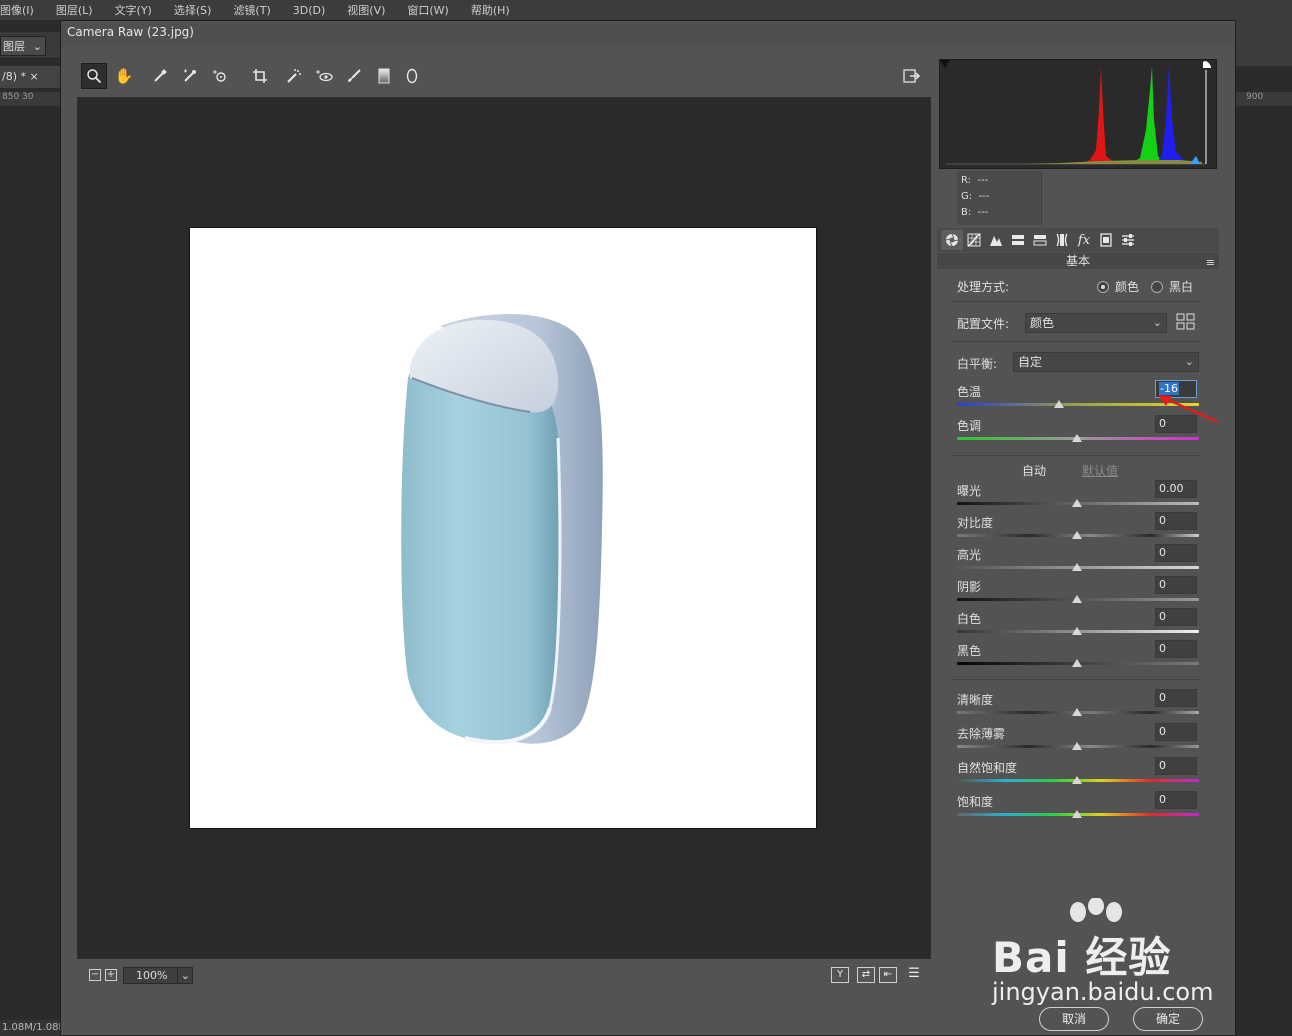  I want to click on color-sampler-tool-icon, so click(190, 76).